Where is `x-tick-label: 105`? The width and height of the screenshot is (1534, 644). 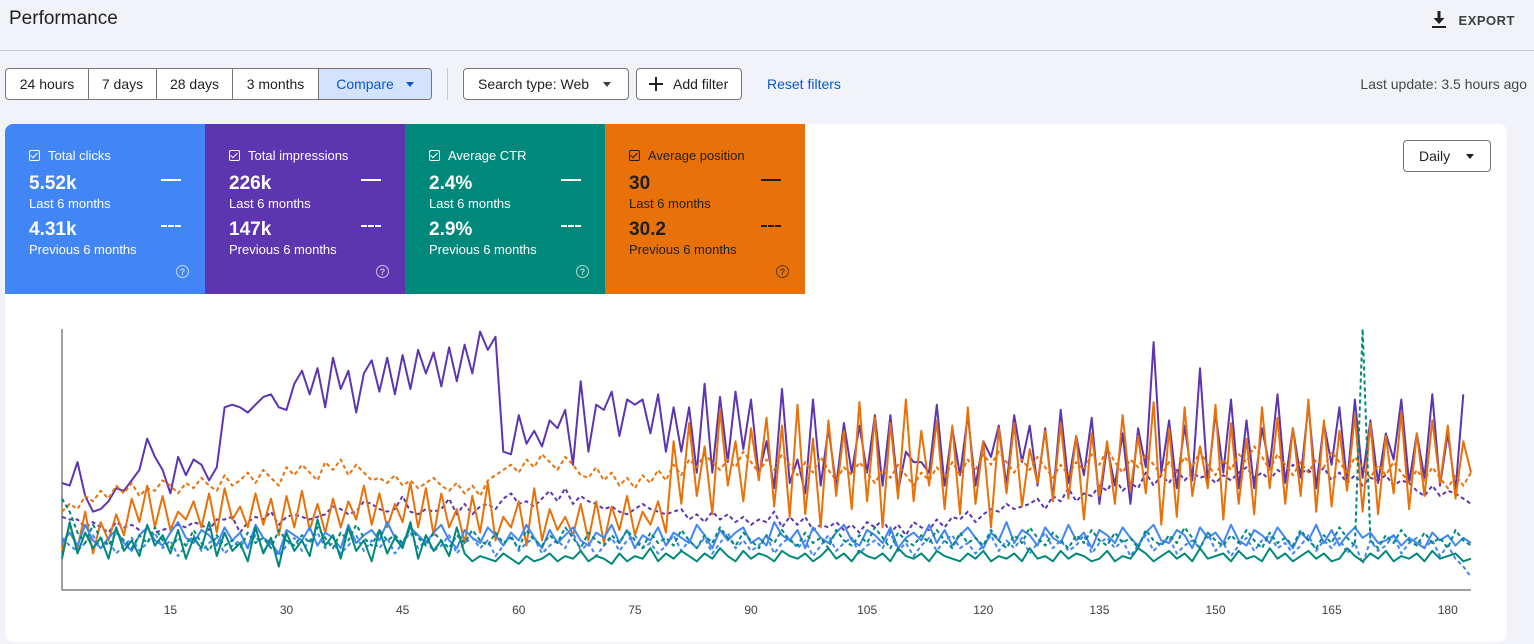
x-tick-label: 105 is located at coordinates (867, 610).